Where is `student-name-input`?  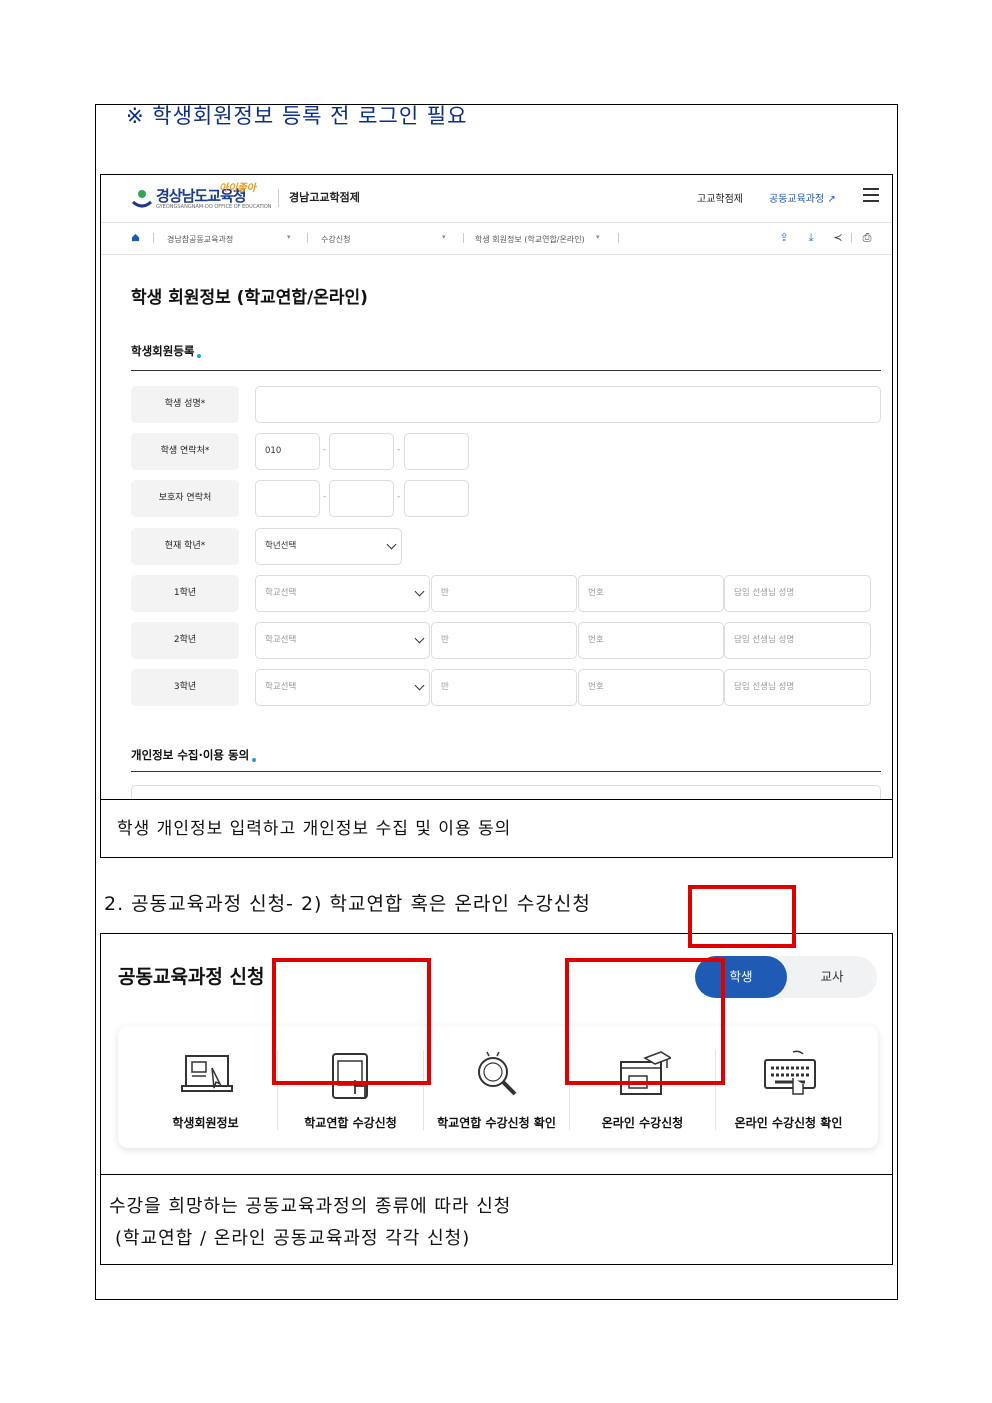
student-name-input is located at coordinates (568, 404).